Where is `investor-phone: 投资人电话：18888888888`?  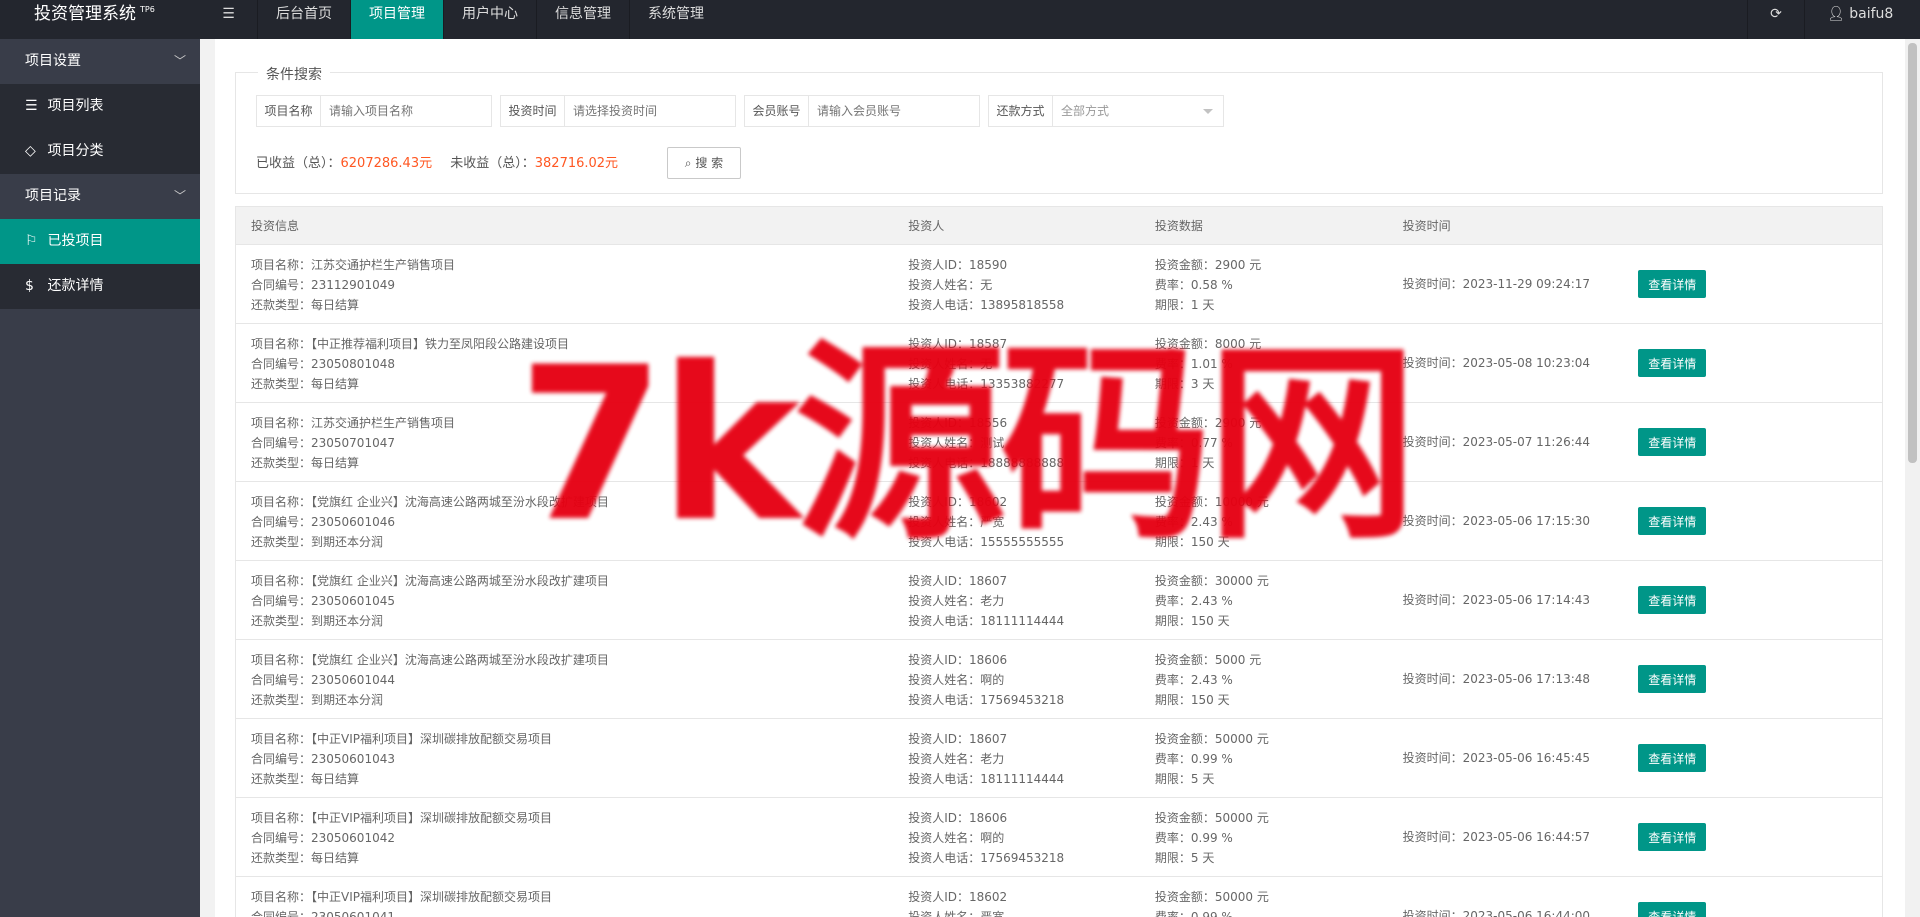
investor-phone: 投资人电话：18888888888 is located at coordinates (986, 463).